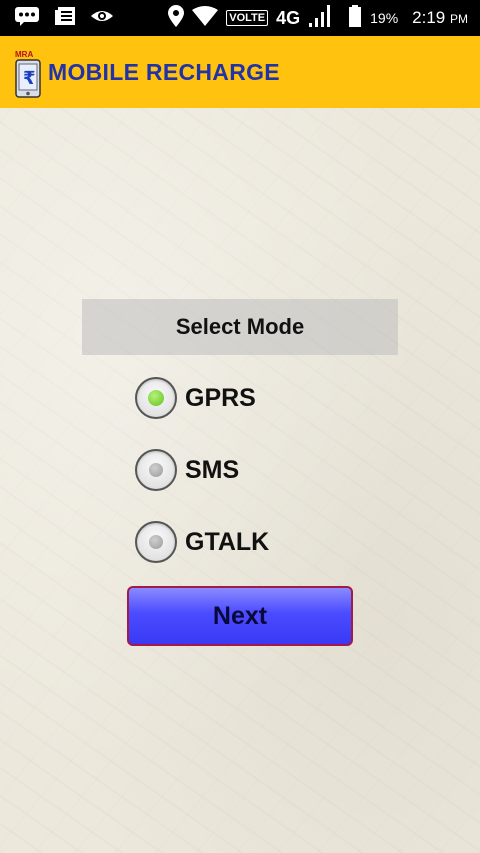  I want to click on radio-button-gtalk, so click(156, 542).